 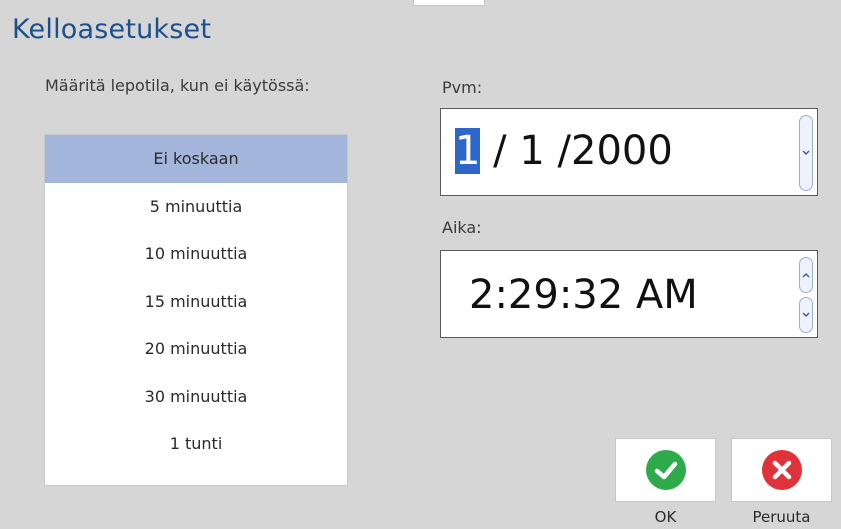 What do you see at coordinates (462, 87) in the screenshot?
I see `date-label: Pvm:` at bounding box center [462, 87].